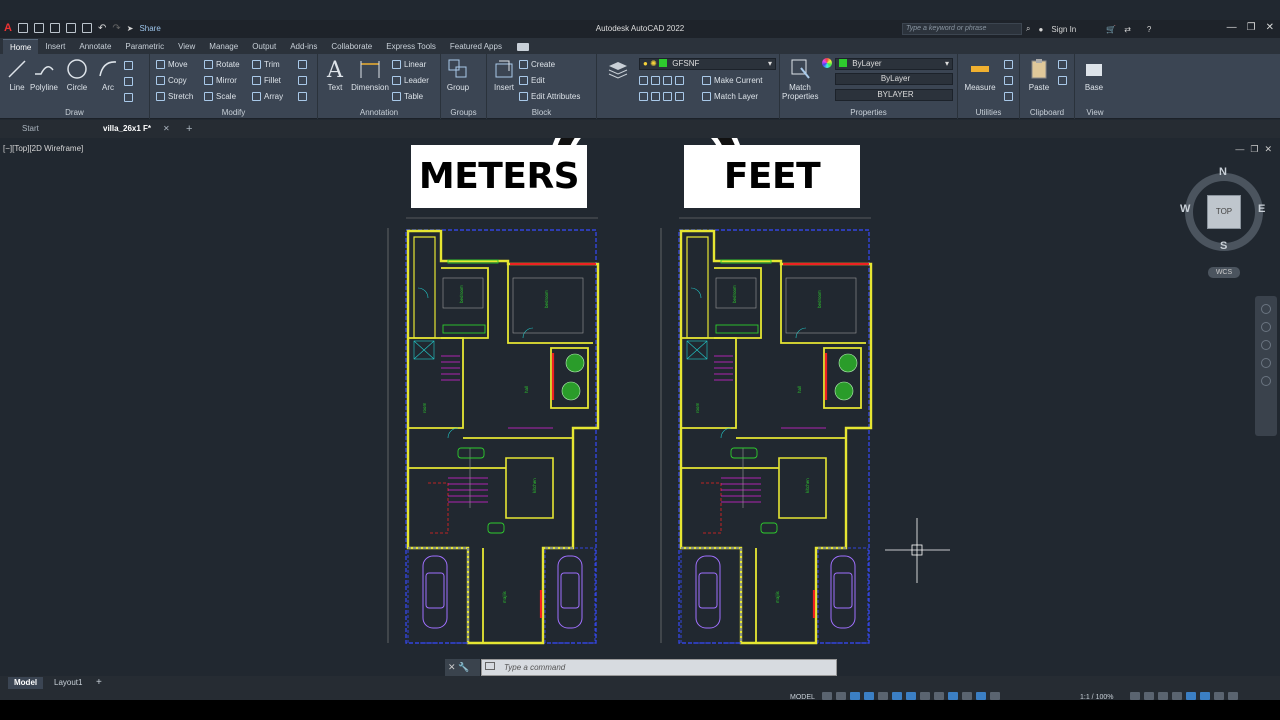 This screenshot has width=1280, height=720. I want to click on model-tab: Model, so click(26, 683).